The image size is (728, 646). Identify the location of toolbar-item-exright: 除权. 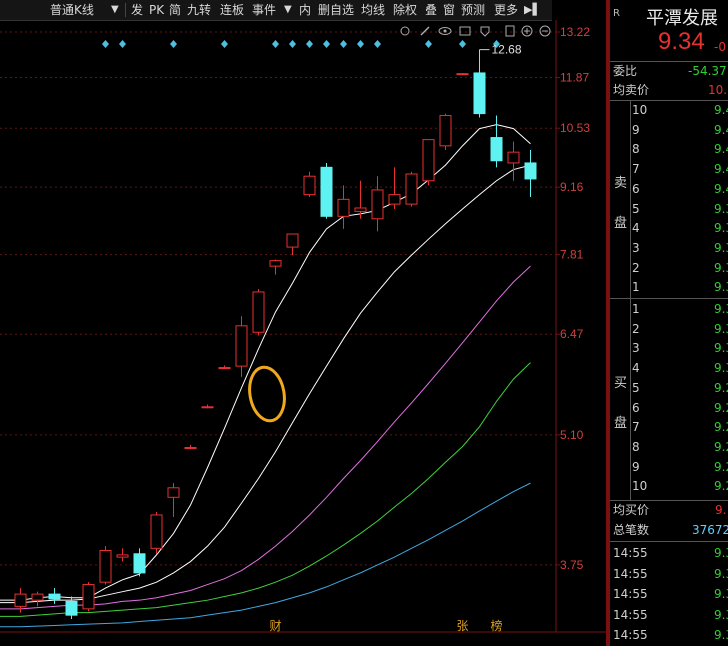
(405, 10).